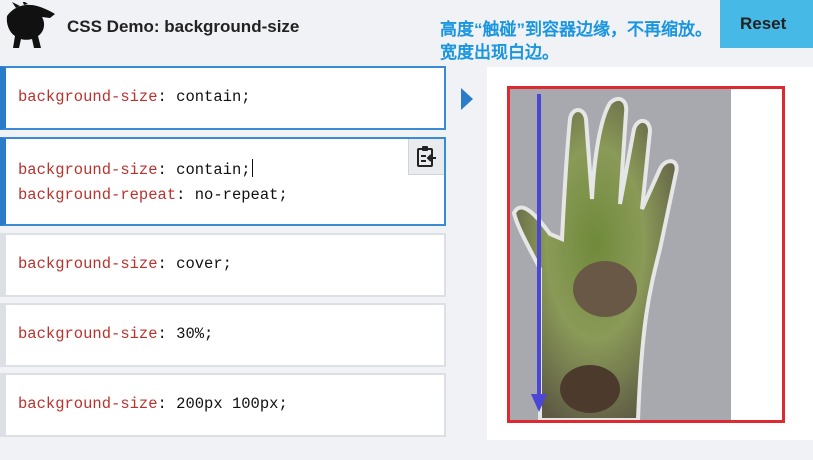 The width and height of the screenshot is (813, 460). I want to click on annotation-line-2: 宽度出现白边。, so click(499, 52).